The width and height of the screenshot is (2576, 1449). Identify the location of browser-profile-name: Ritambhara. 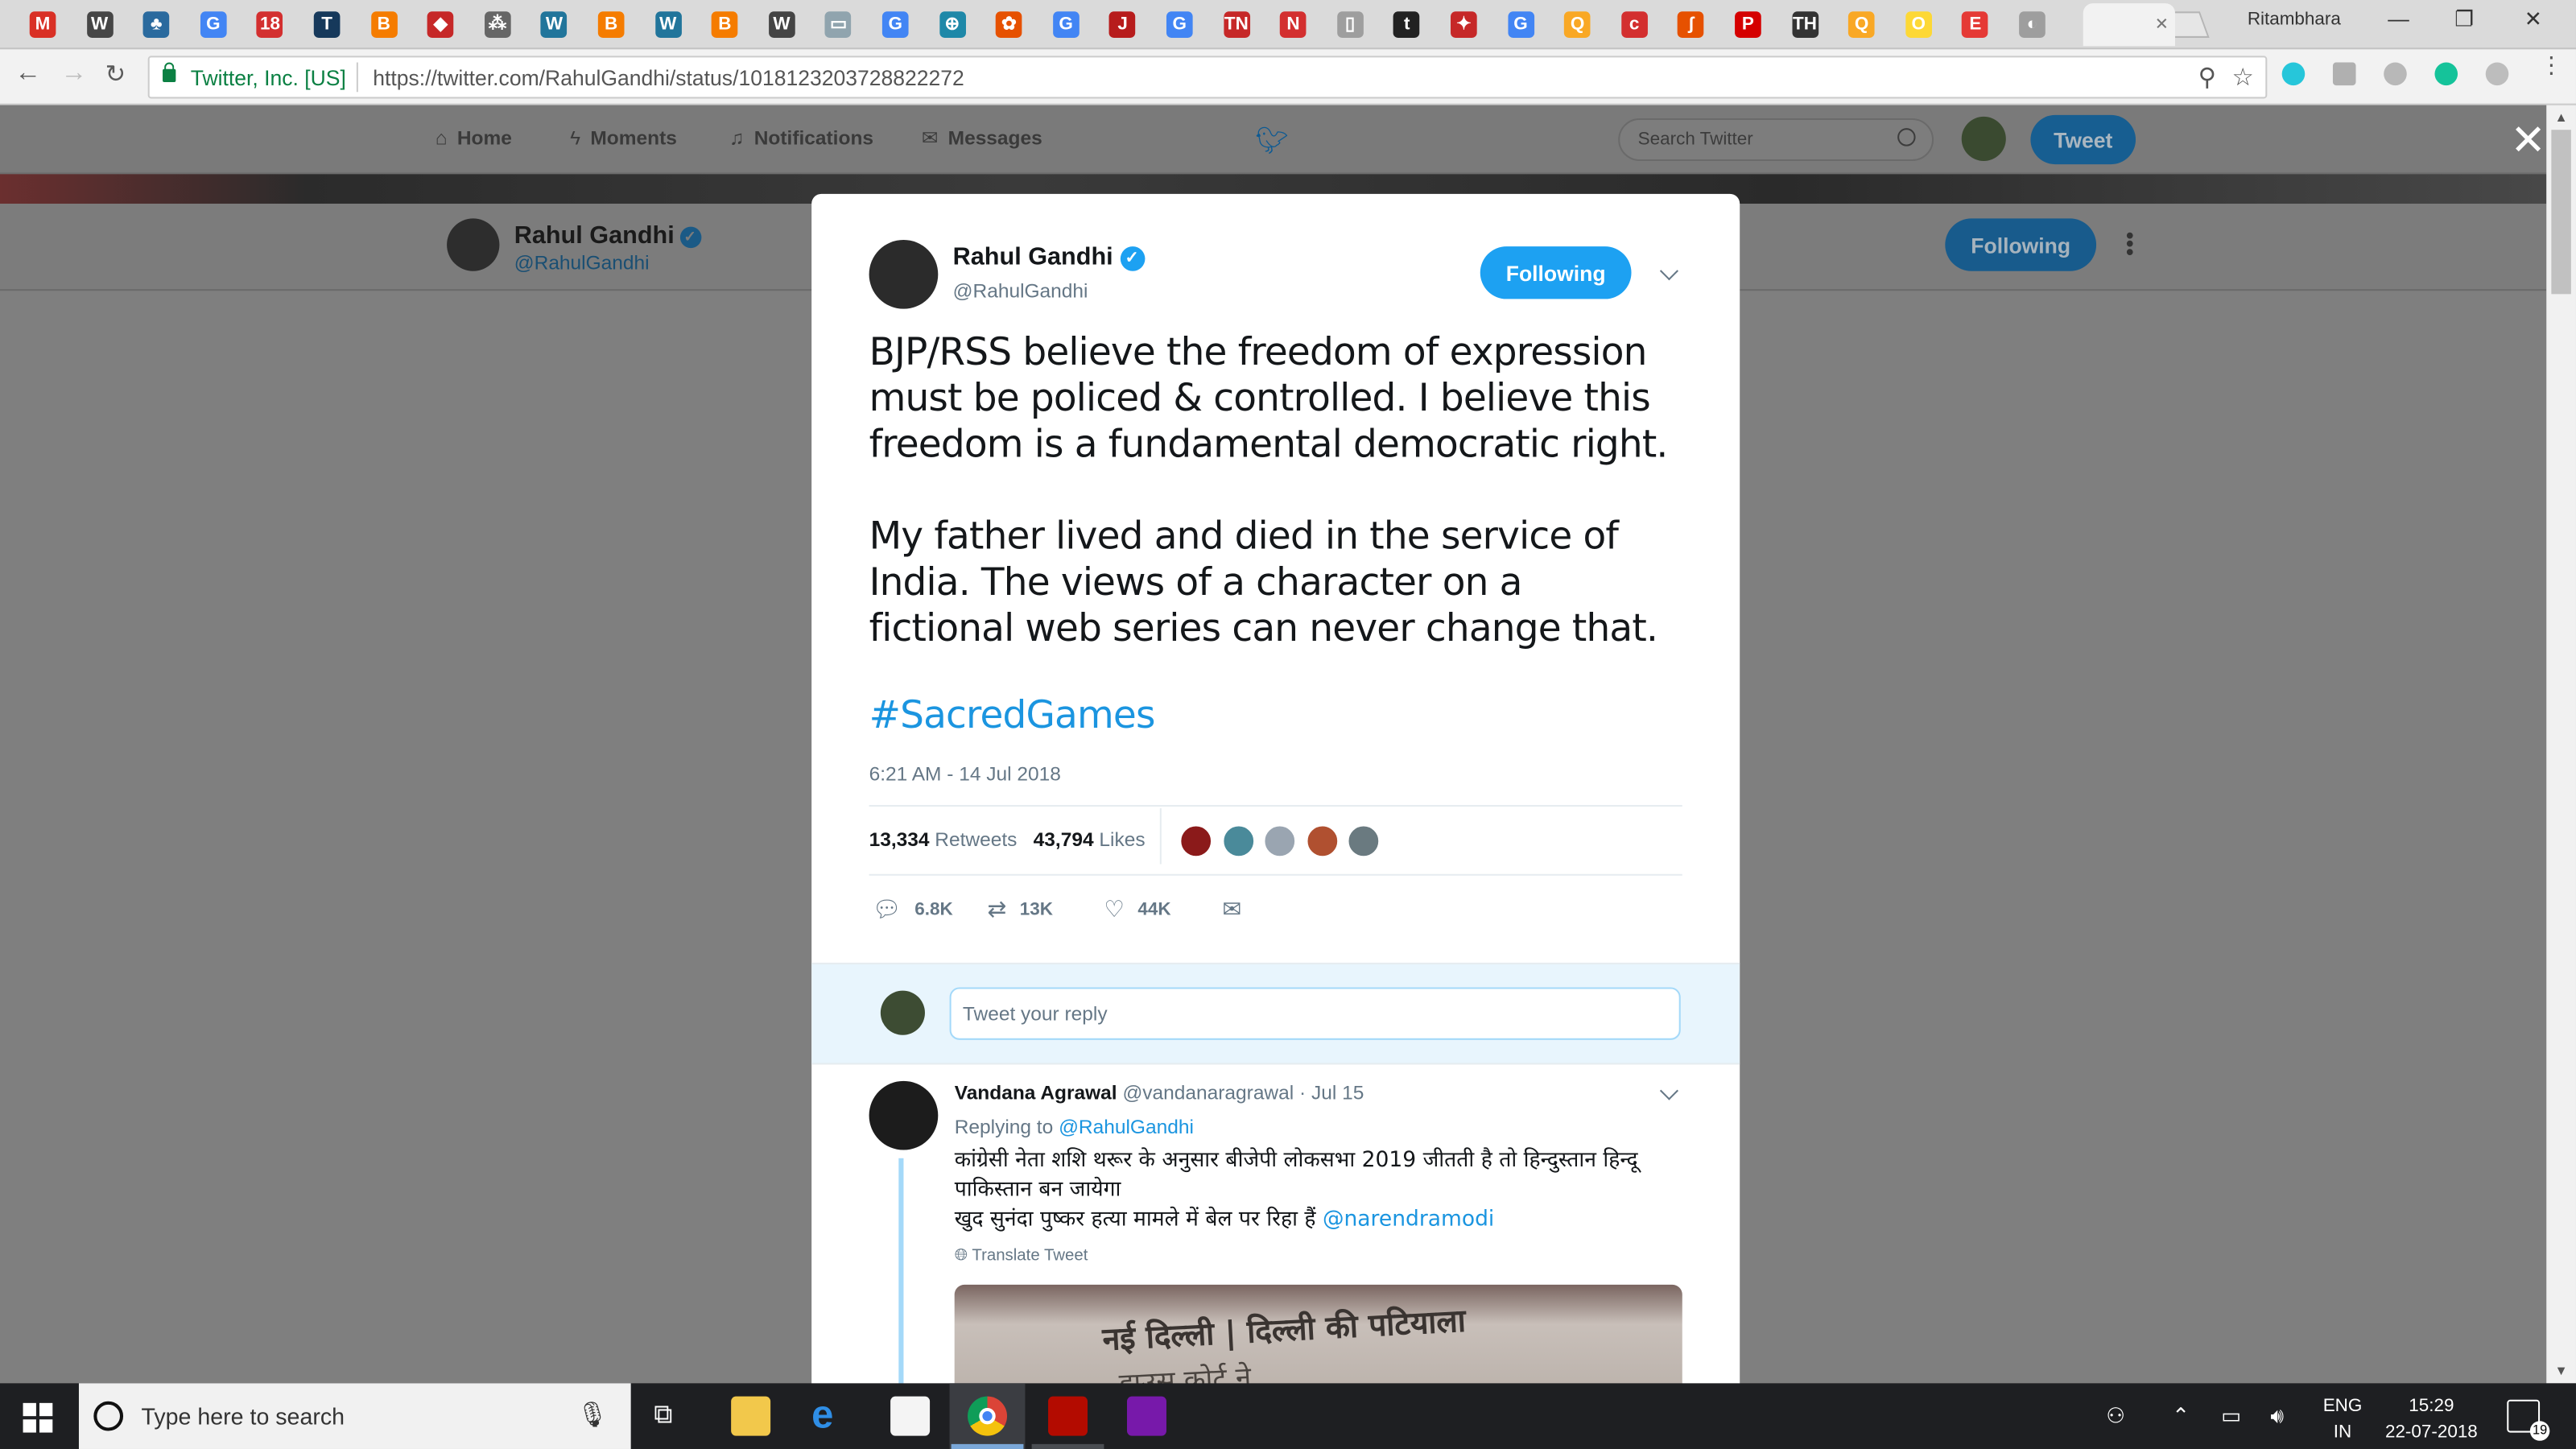
(2294, 19).